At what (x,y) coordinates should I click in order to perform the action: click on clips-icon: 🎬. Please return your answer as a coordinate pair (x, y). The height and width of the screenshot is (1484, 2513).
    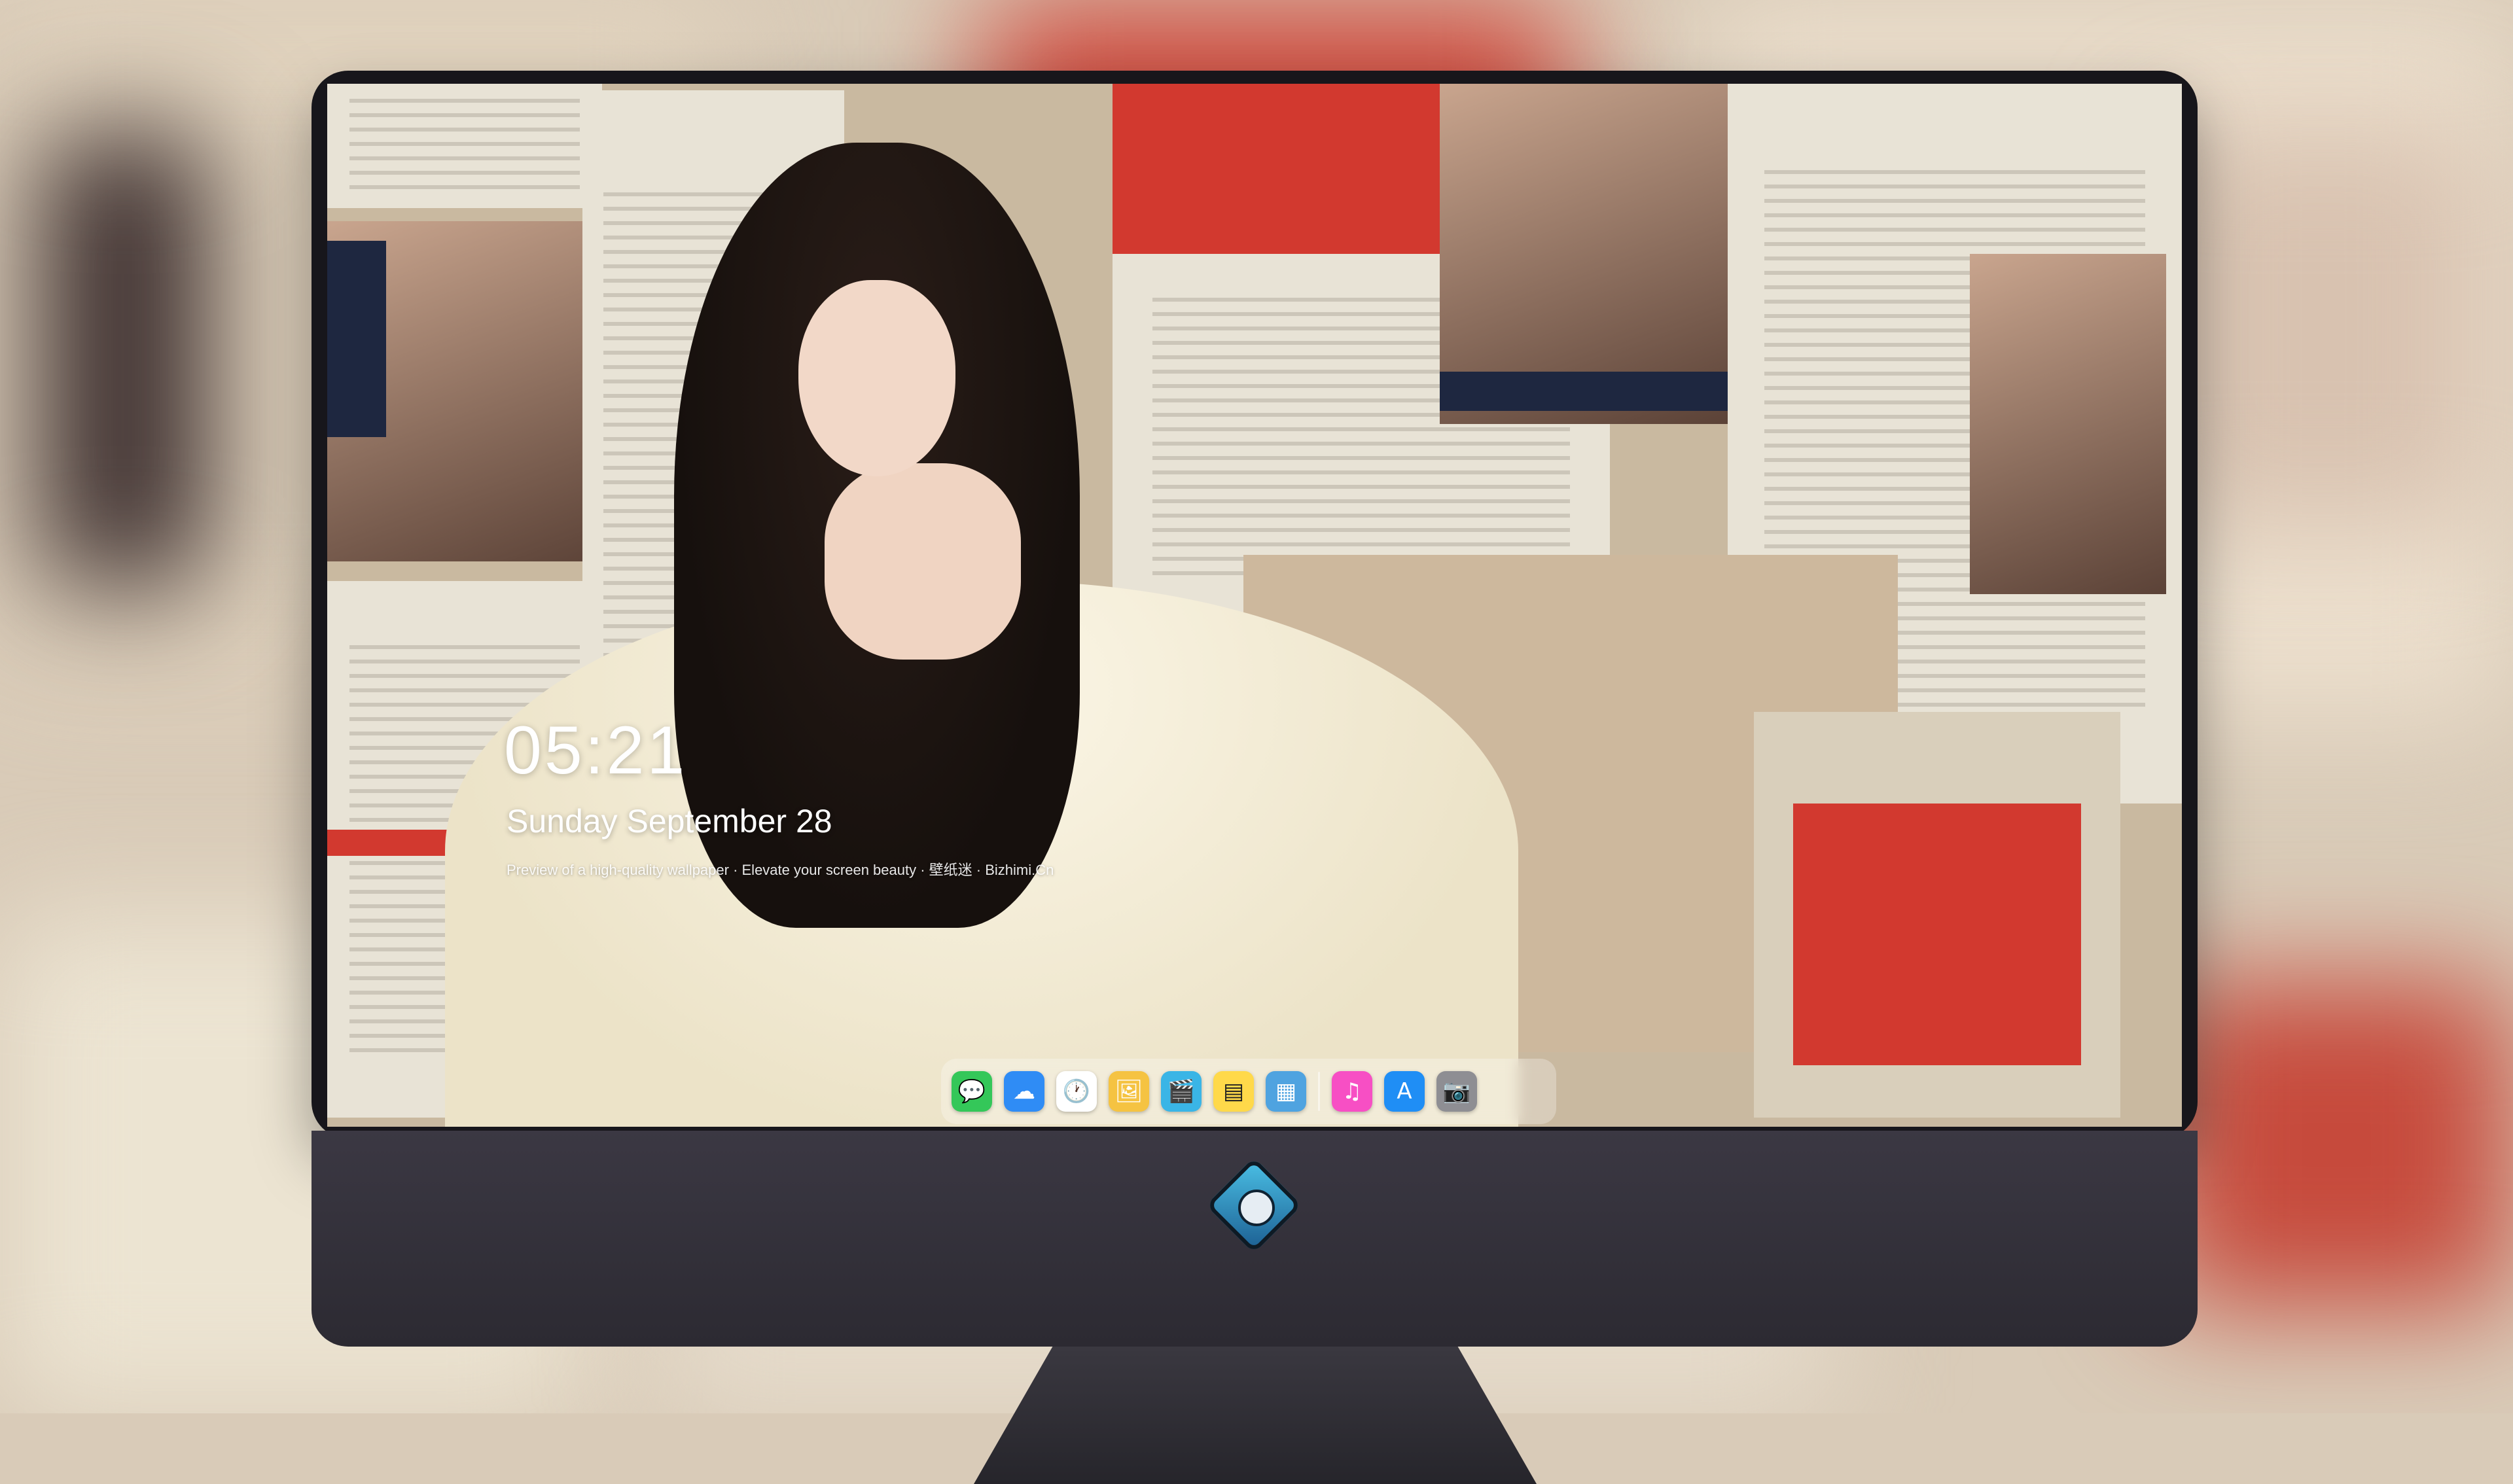
    Looking at the image, I should click on (1181, 1092).